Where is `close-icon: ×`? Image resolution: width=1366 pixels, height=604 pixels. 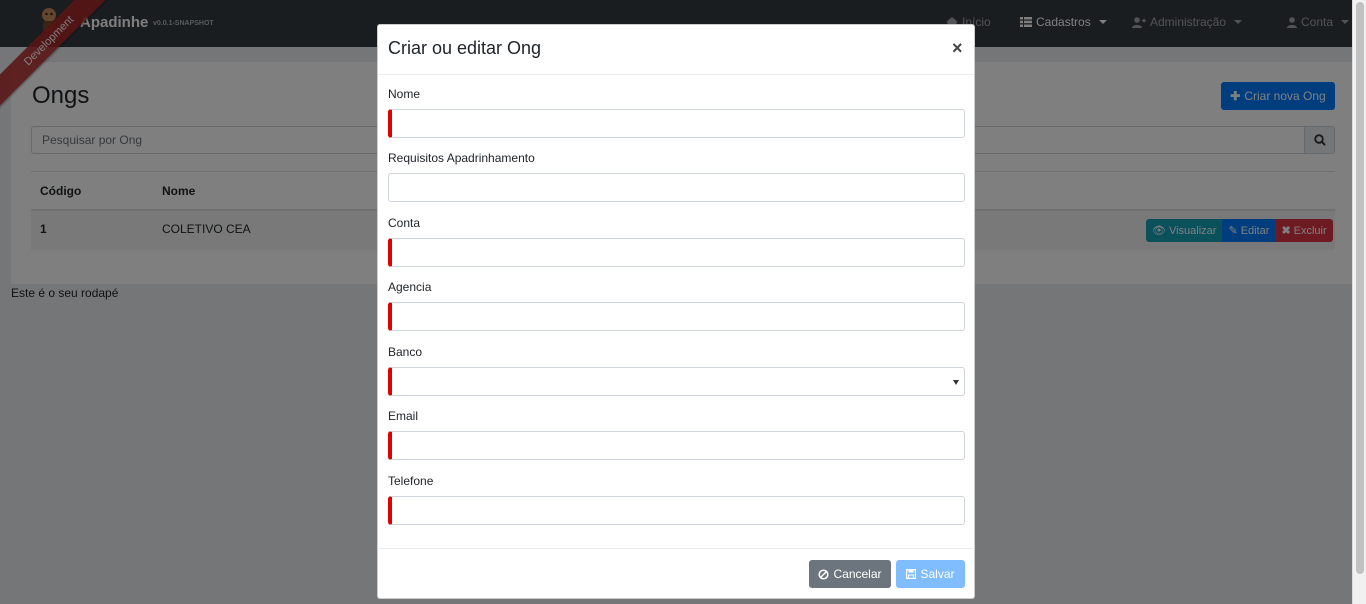 close-icon: × is located at coordinates (957, 48).